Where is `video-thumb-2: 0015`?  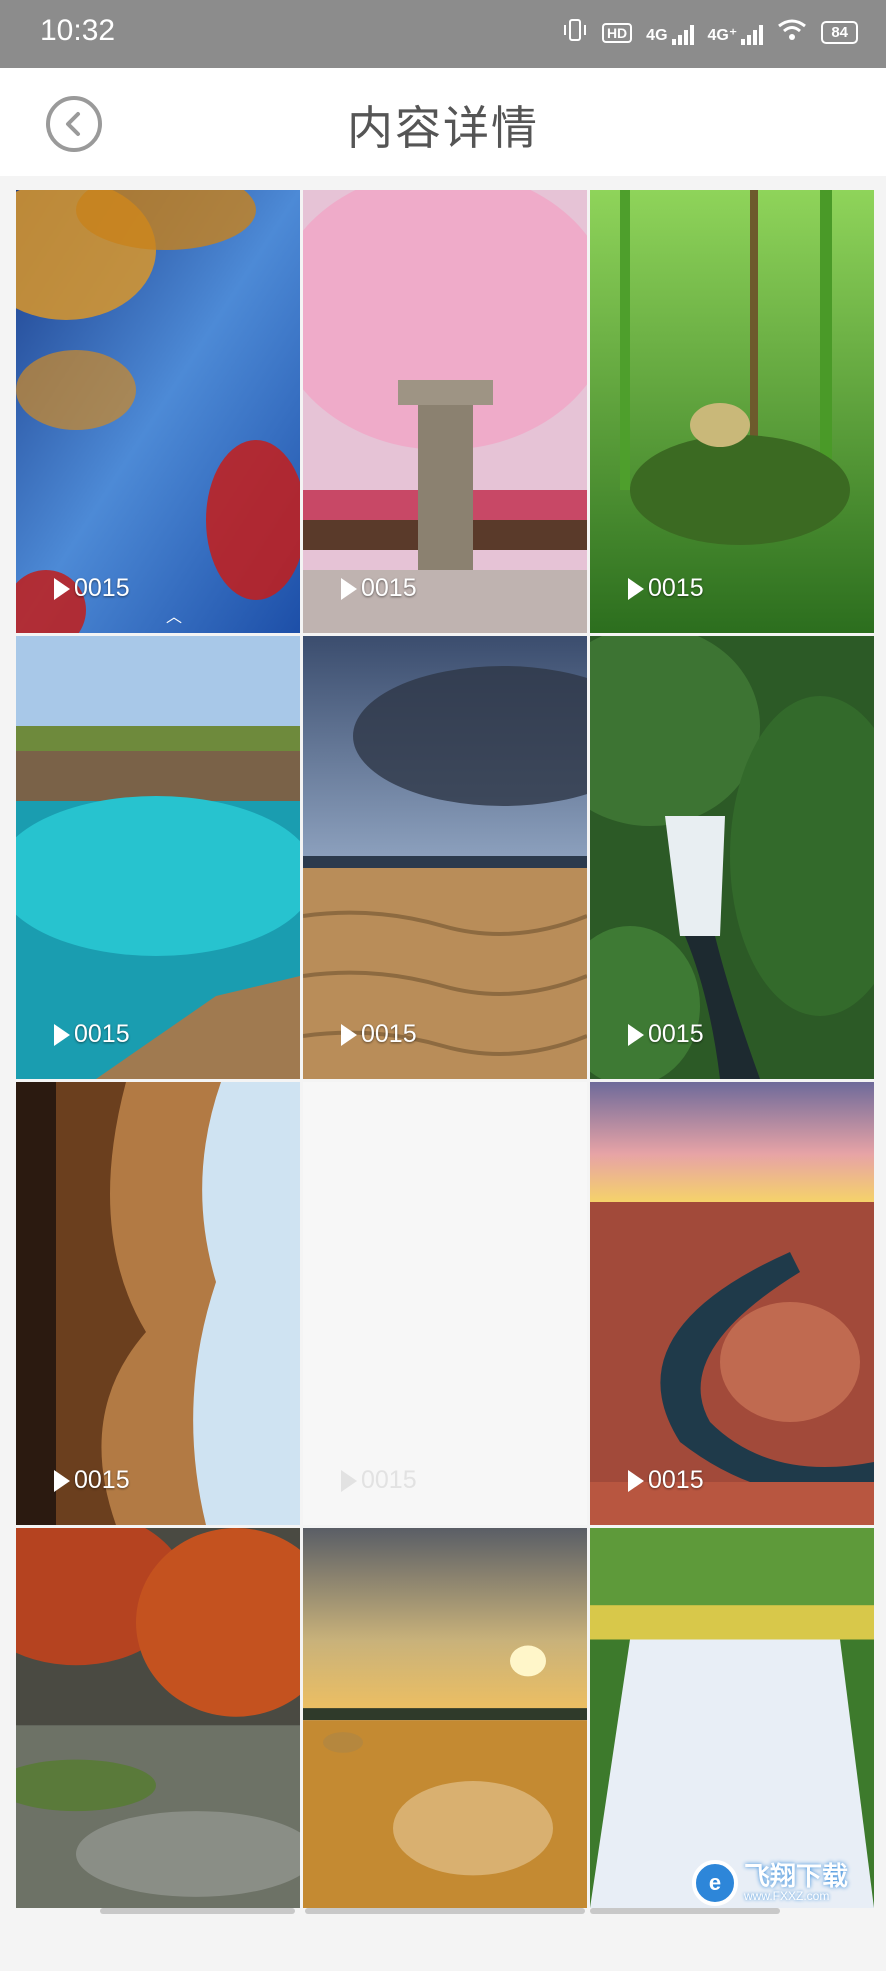 video-thumb-2: 0015 is located at coordinates (445, 411).